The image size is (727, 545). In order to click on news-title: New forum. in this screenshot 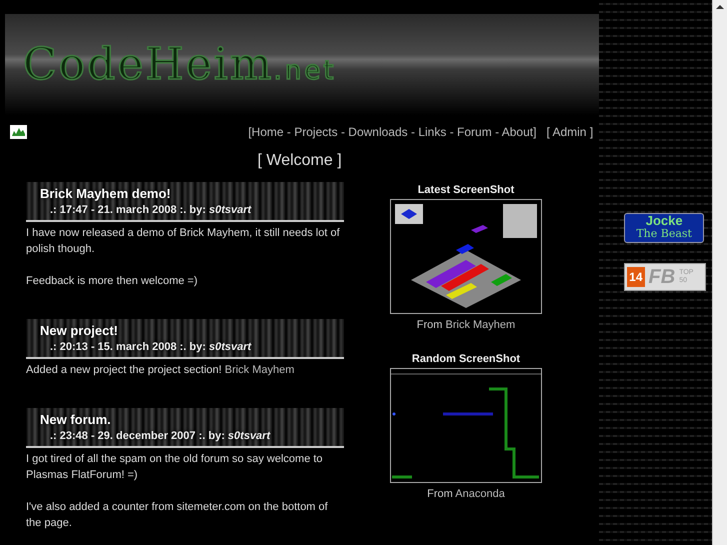, I will do `click(76, 419)`.